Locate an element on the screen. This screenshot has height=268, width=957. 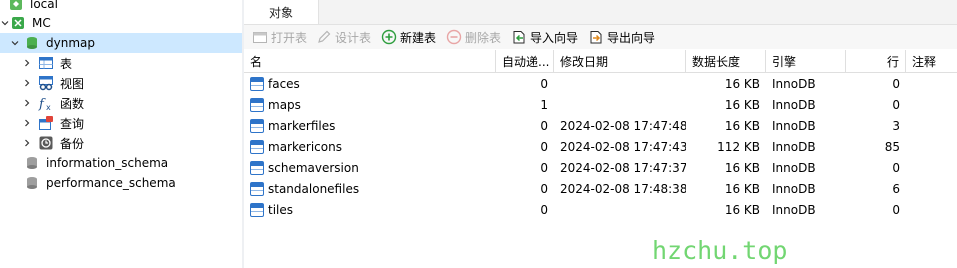
cell-modified: 2024-02-08 17:47:48 is located at coordinates (620, 125).